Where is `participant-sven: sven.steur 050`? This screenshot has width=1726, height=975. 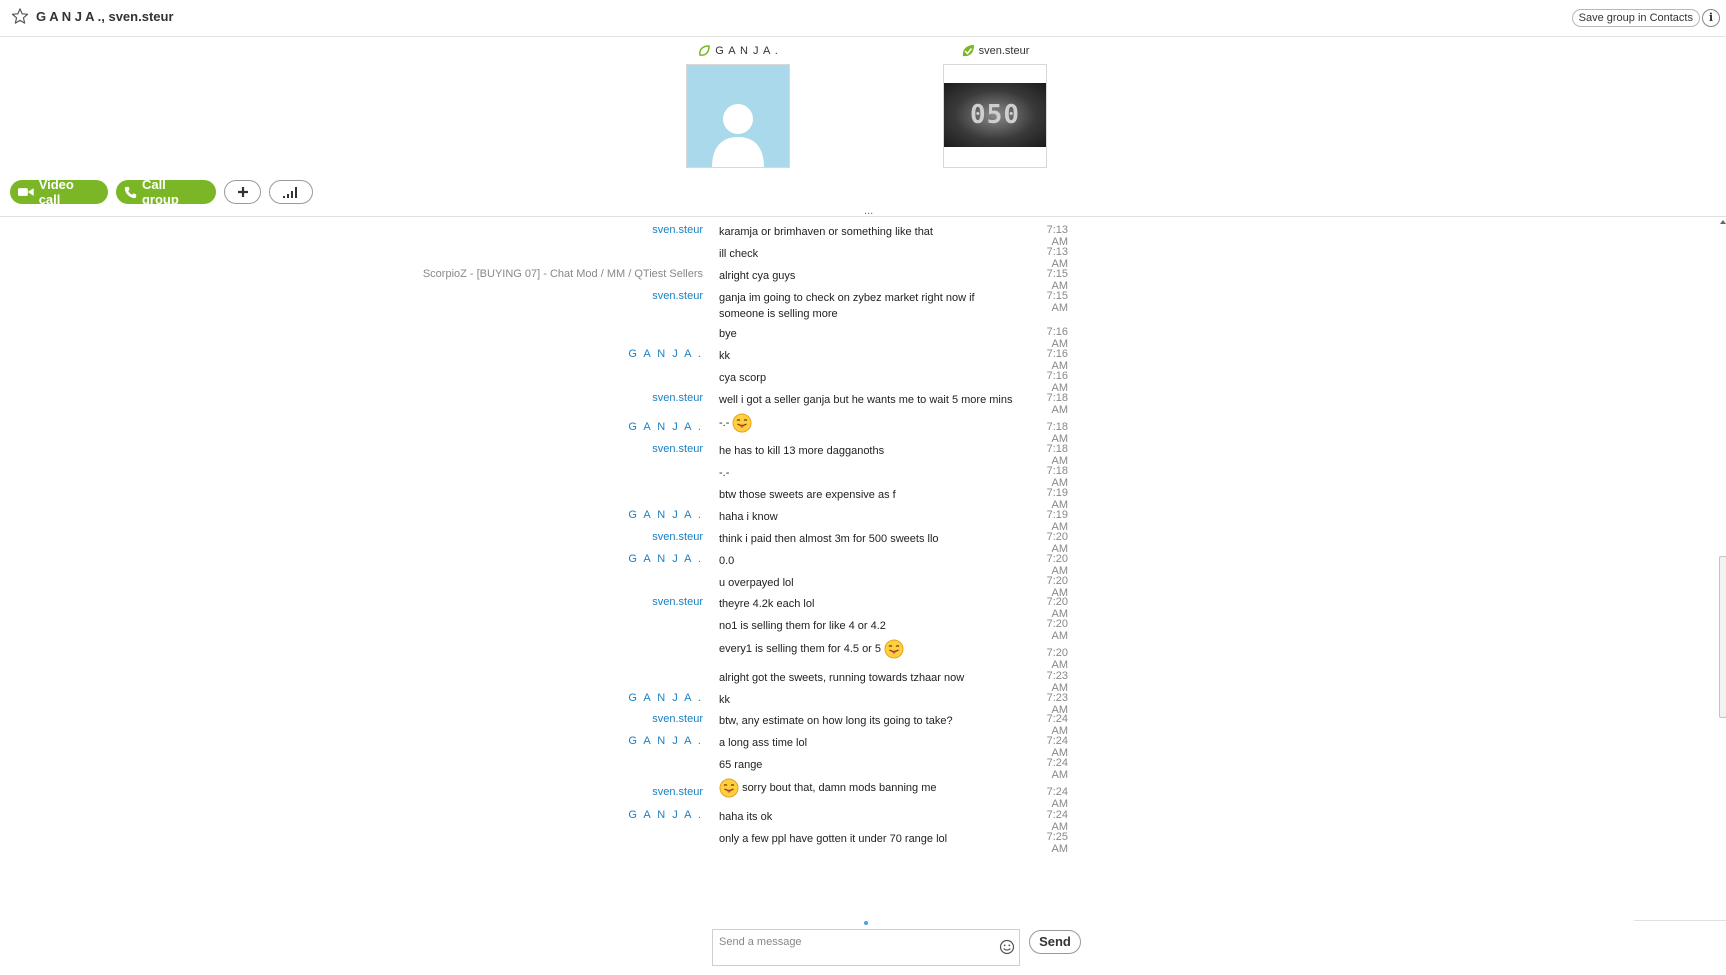 participant-sven: sven.steur 050 is located at coordinates (995, 106).